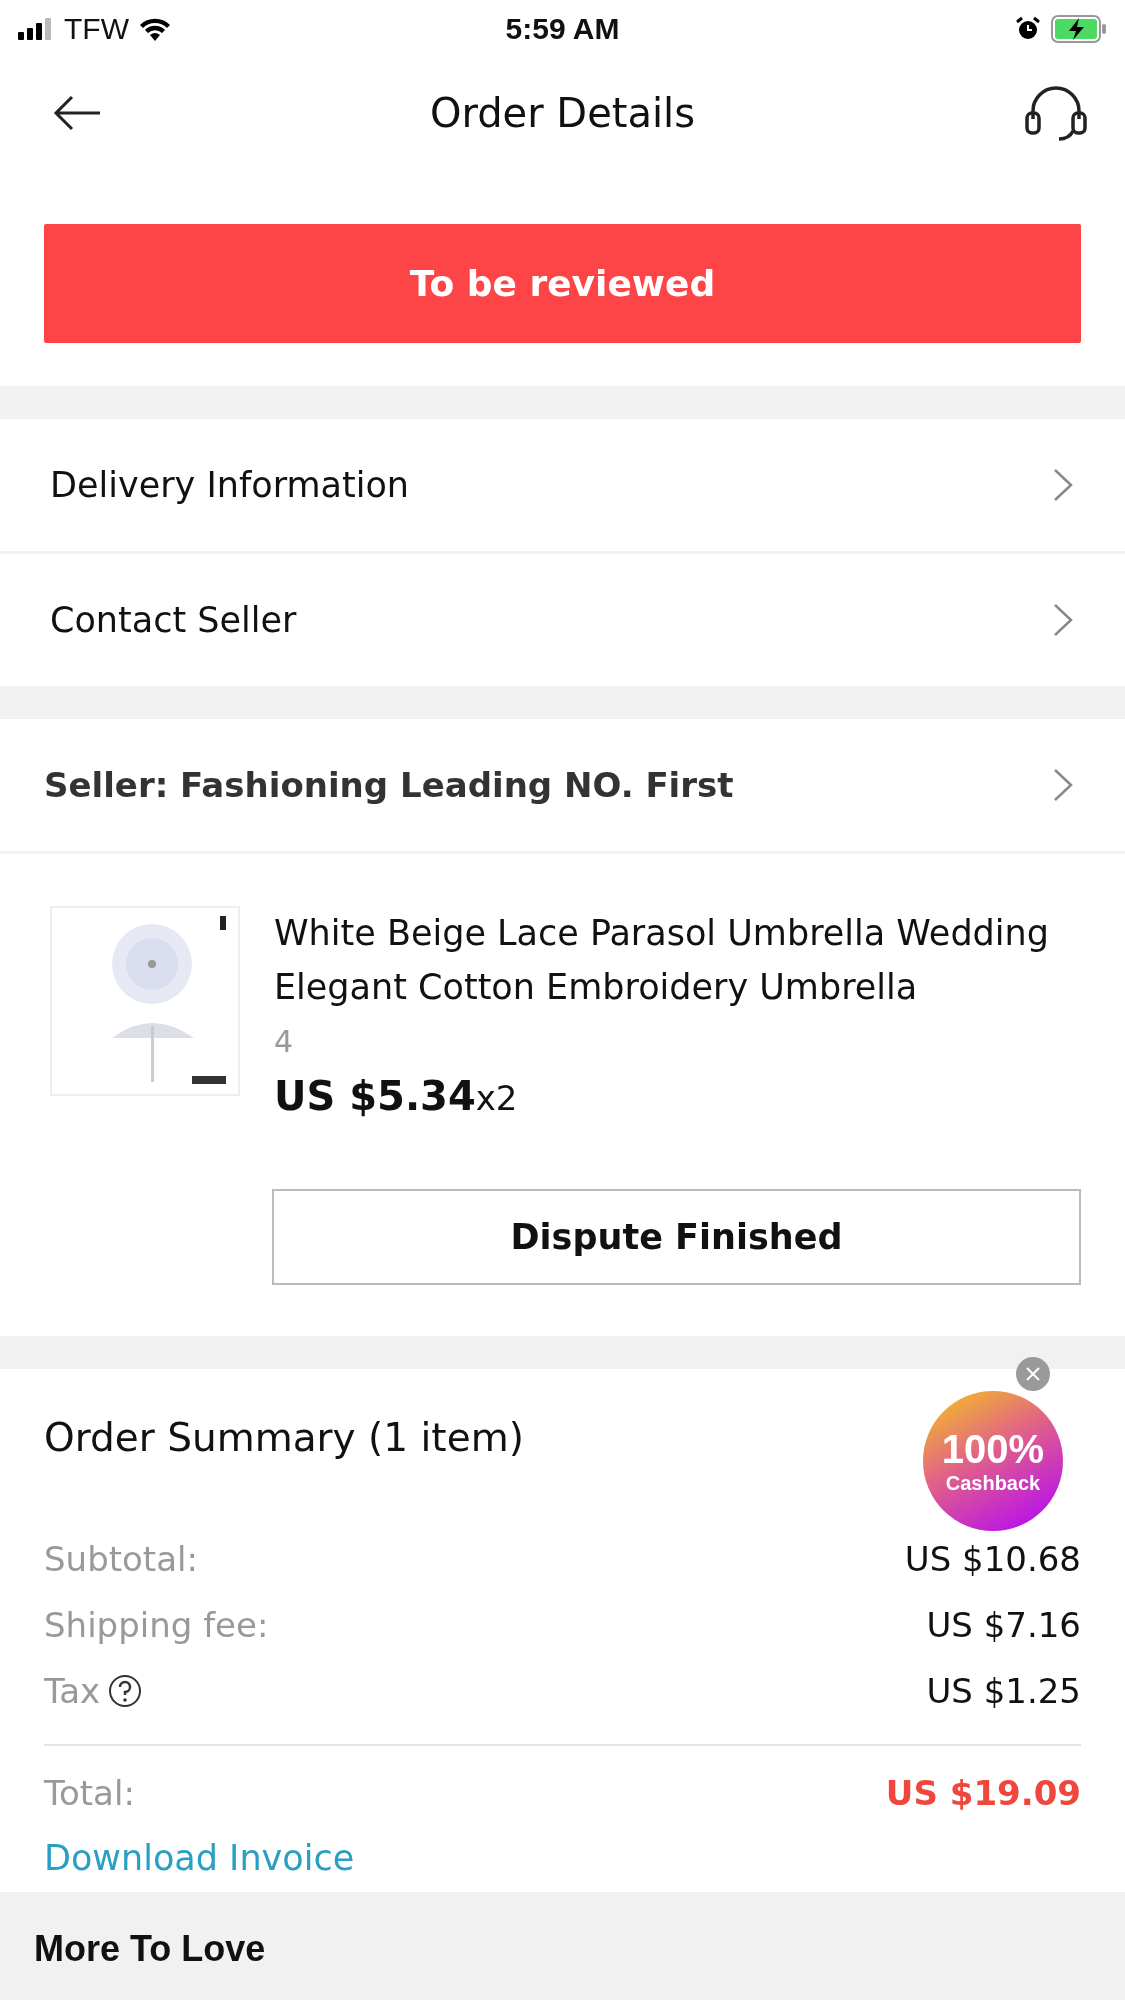 This screenshot has width=1125, height=2000. I want to click on product-variant: 4, so click(284, 1041).